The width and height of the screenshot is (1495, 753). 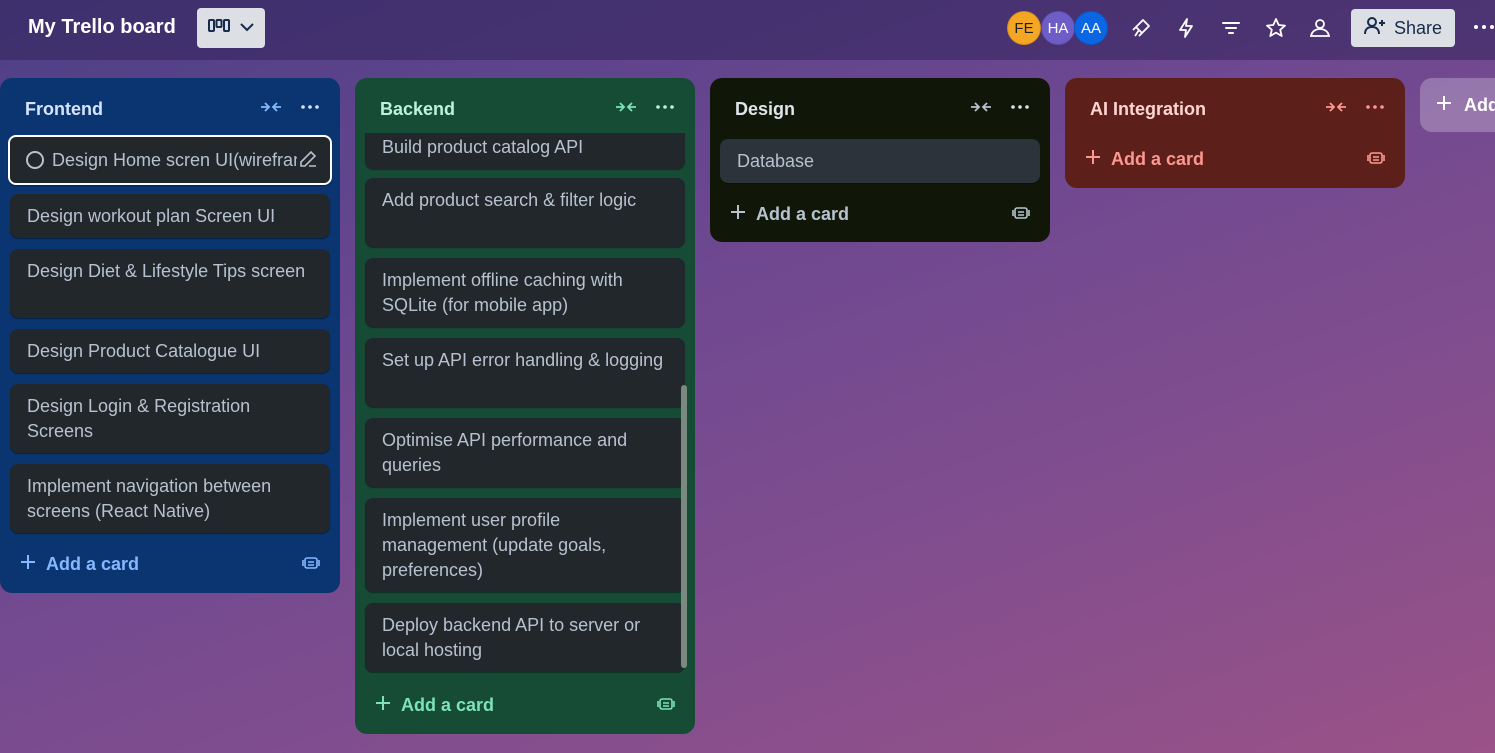 I want to click on list-item: Design Diet & Lifestyle Tips screen, so click(x=170, y=283).